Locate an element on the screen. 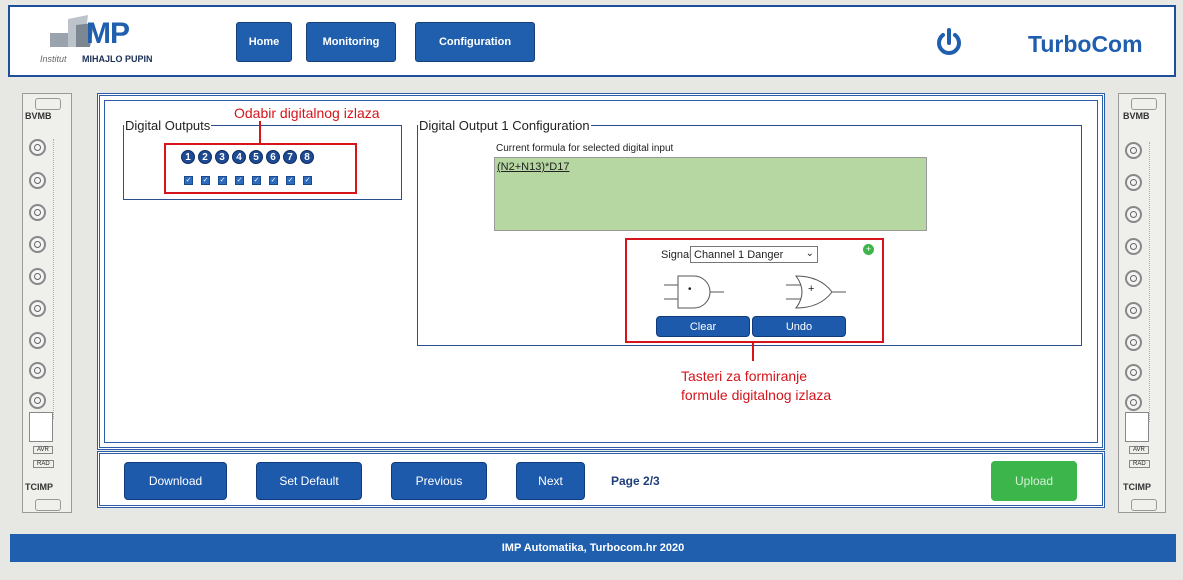  formula-text: (N2+N13)*D17 is located at coordinates (533, 167).